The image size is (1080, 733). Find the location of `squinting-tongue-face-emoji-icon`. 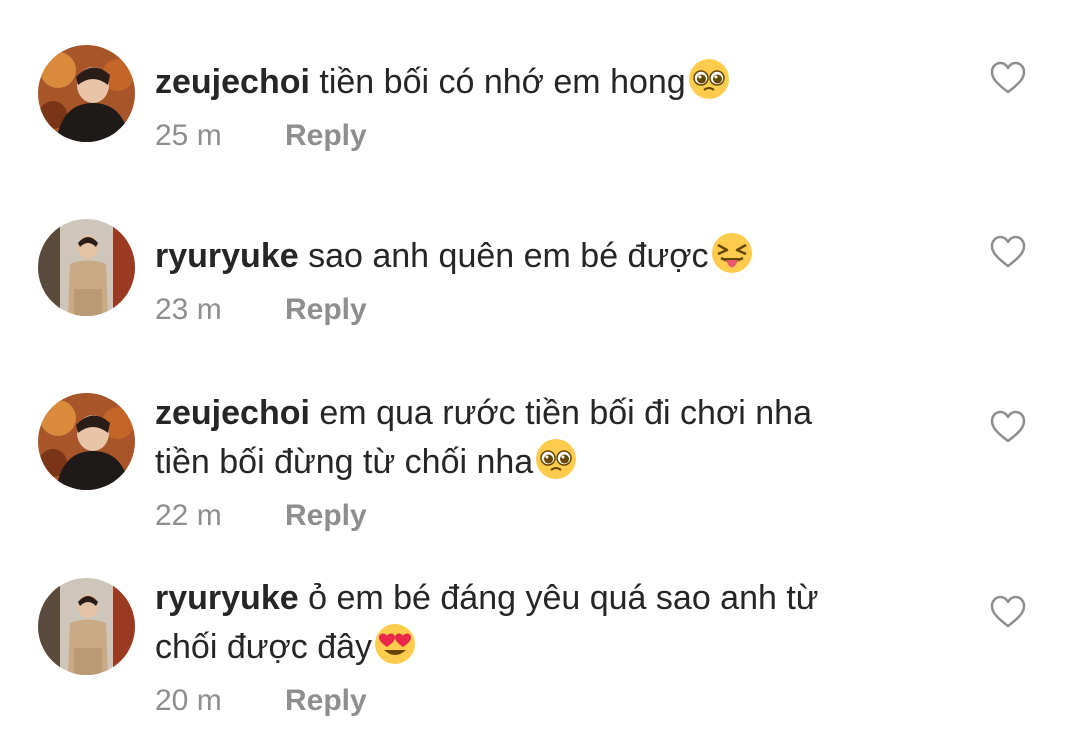

squinting-tongue-face-emoji-icon is located at coordinates (732, 259).